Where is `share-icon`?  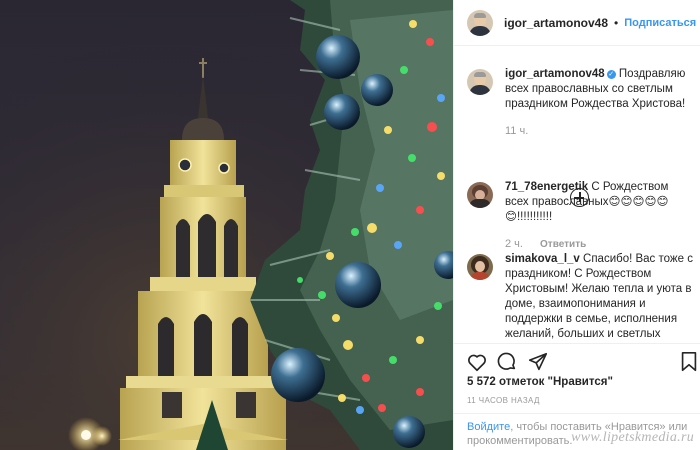 share-icon is located at coordinates (538, 362).